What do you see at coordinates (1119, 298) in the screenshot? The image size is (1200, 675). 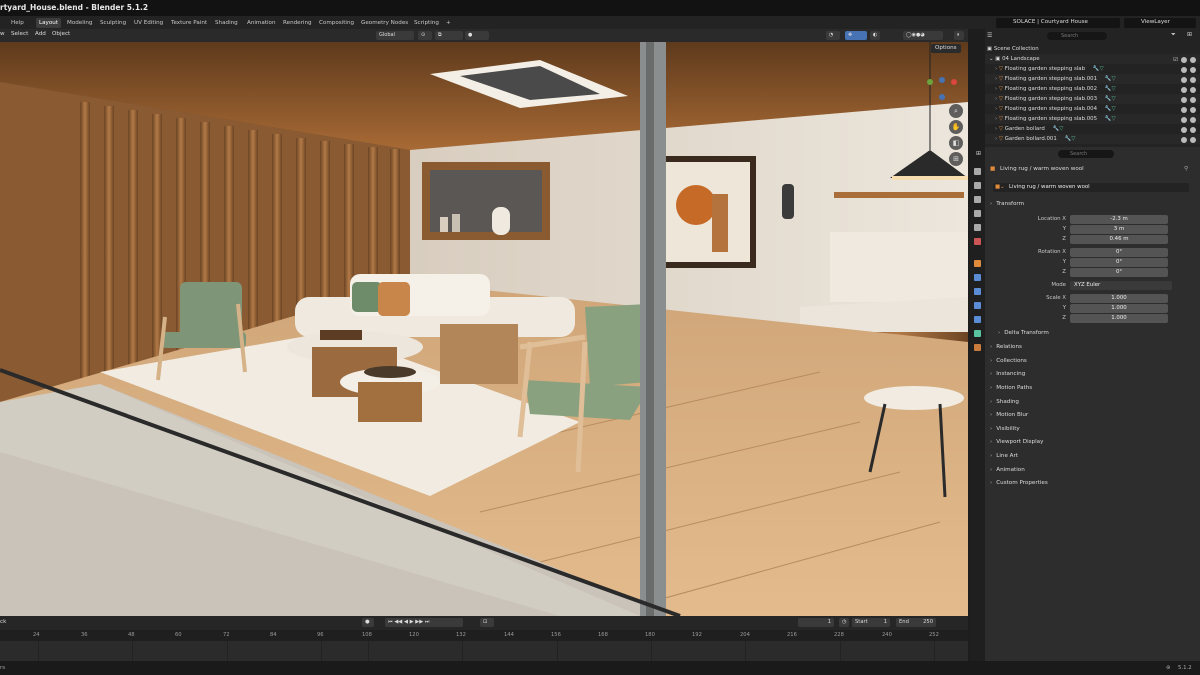 I see `scale-x-field: 1.000` at bounding box center [1119, 298].